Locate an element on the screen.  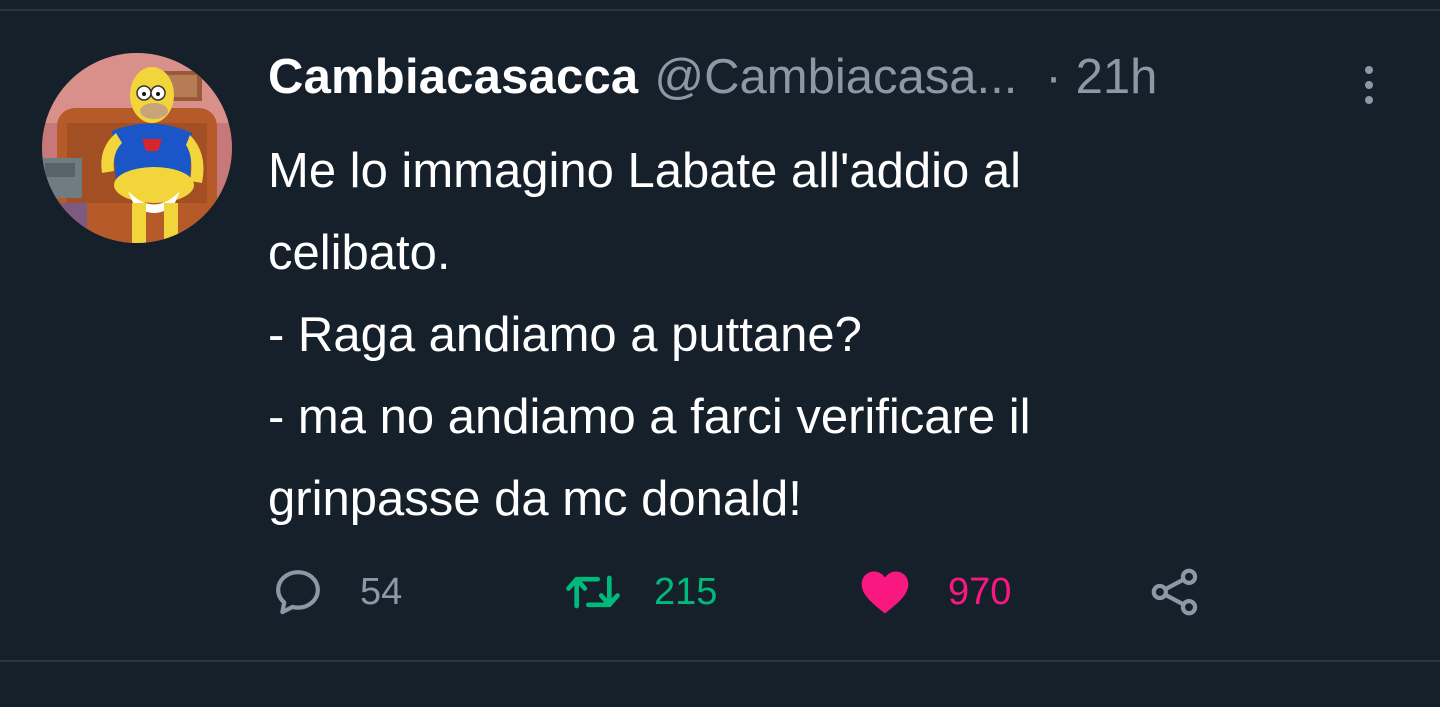
tweet-text-line: - ma no andiamo a farci verificare il is located at coordinates (649, 417).